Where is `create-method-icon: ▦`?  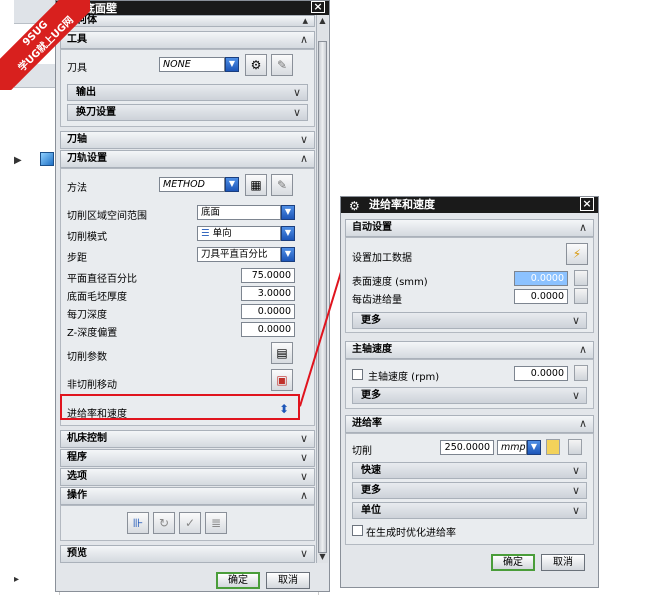
create-method-icon: ▦ is located at coordinates (256, 185).